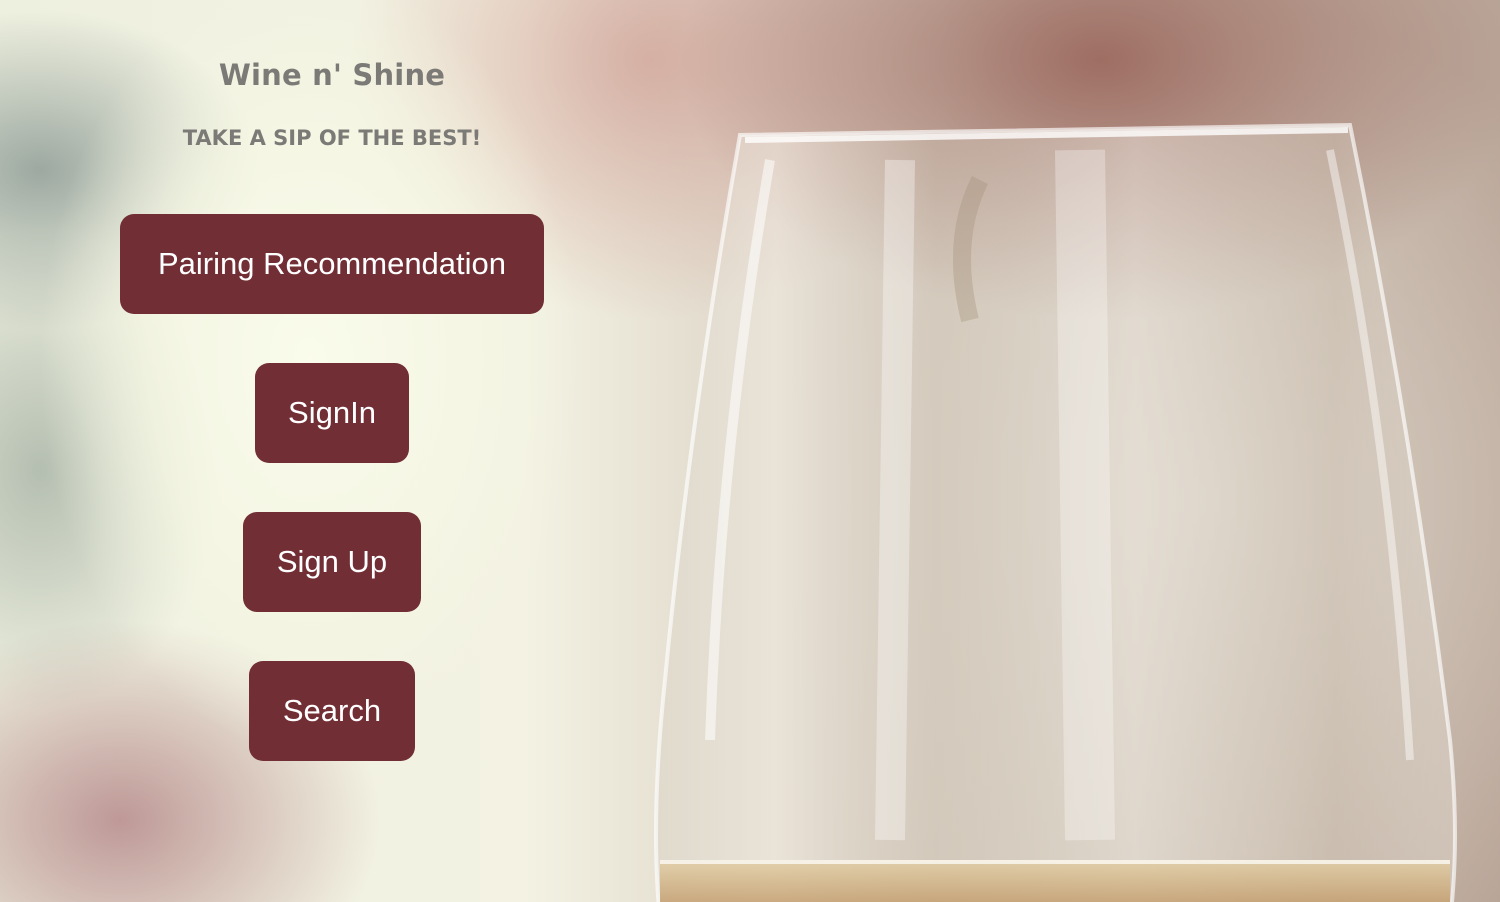  What do you see at coordinates (332, 562) in the screenshot?
I see `signup-button: Sign Up` at bounding box center [332, 562].